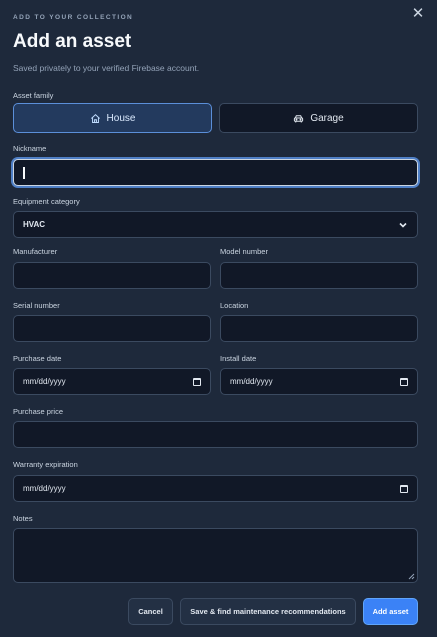  I want to click on install-date-placeholder: mm/dd/yyyy, so click(251, 381).